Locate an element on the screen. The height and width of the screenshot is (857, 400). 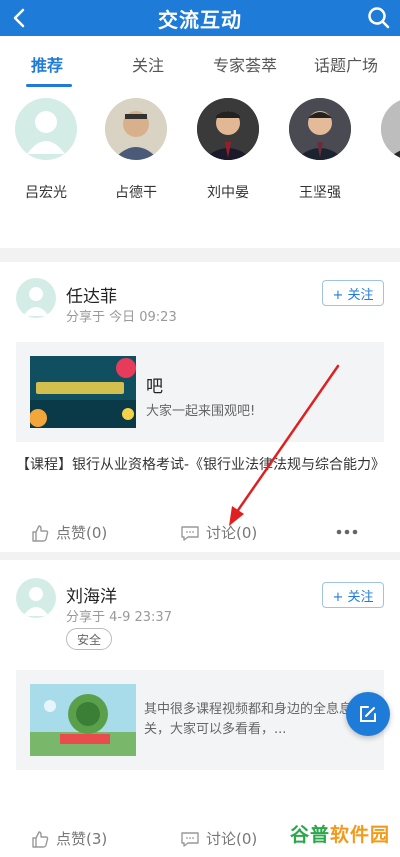
expert-item: 刘中晏 is located at coordinates (228, 150).